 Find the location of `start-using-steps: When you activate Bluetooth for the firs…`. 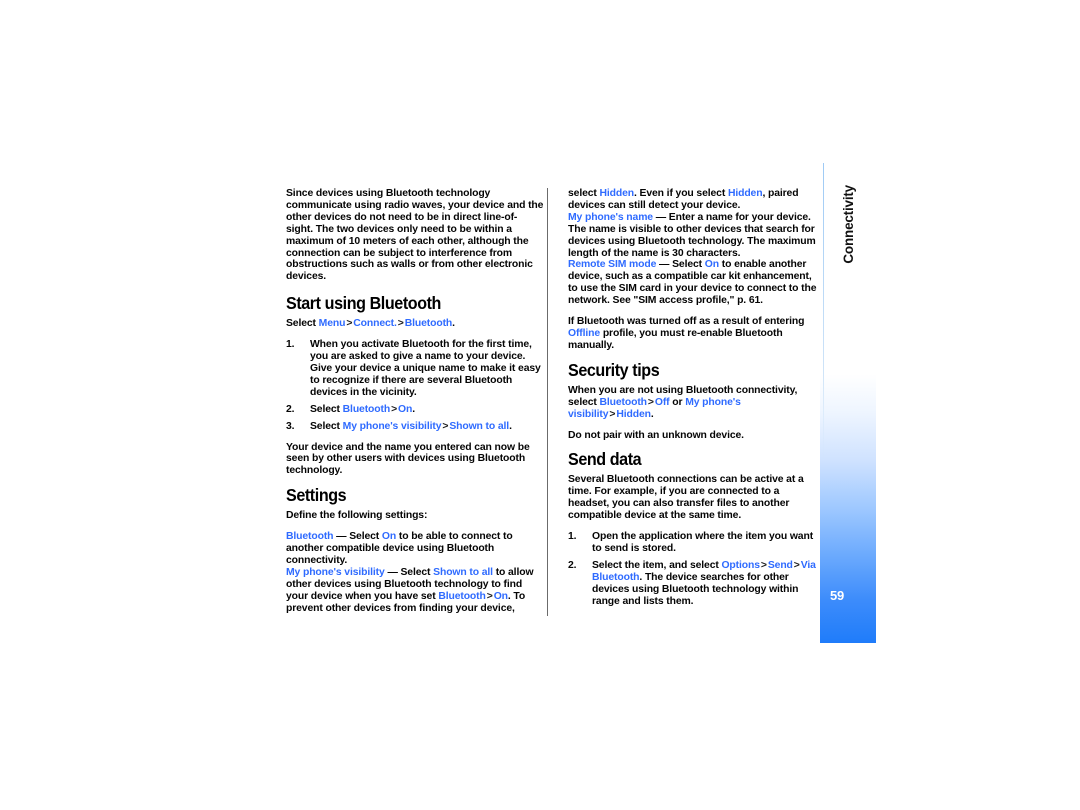

start-using-steps: When you activate Bluetooth for the firs… is located at coordinates (415, 385).